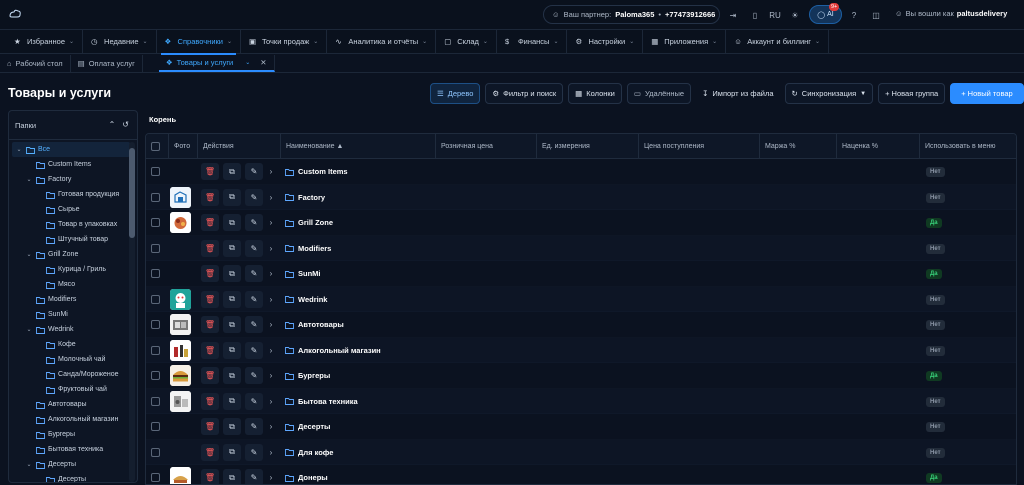  I want to click on new-item-button: + Новый товар, so click(987, 93).